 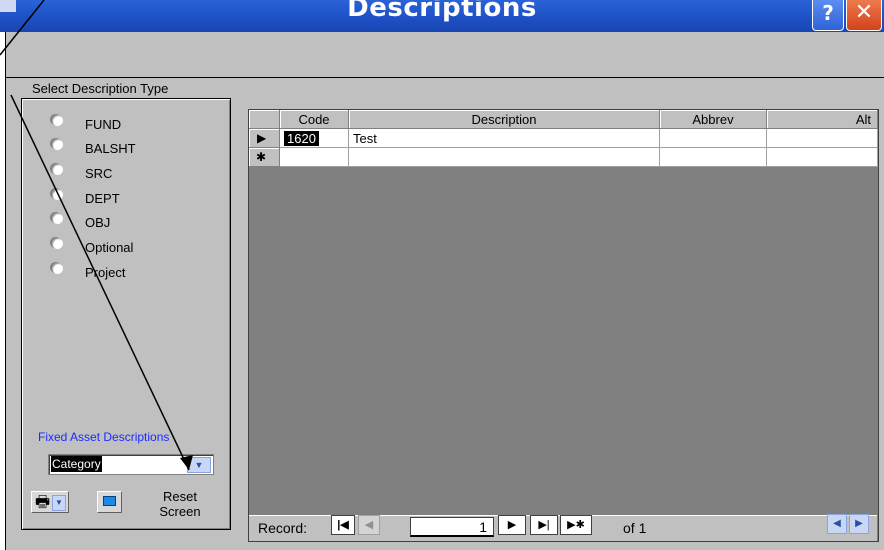 What do you see at coordinates (57, 144) in the screenshot?
I see `radio-balsht` at bounding box center [57, 144].